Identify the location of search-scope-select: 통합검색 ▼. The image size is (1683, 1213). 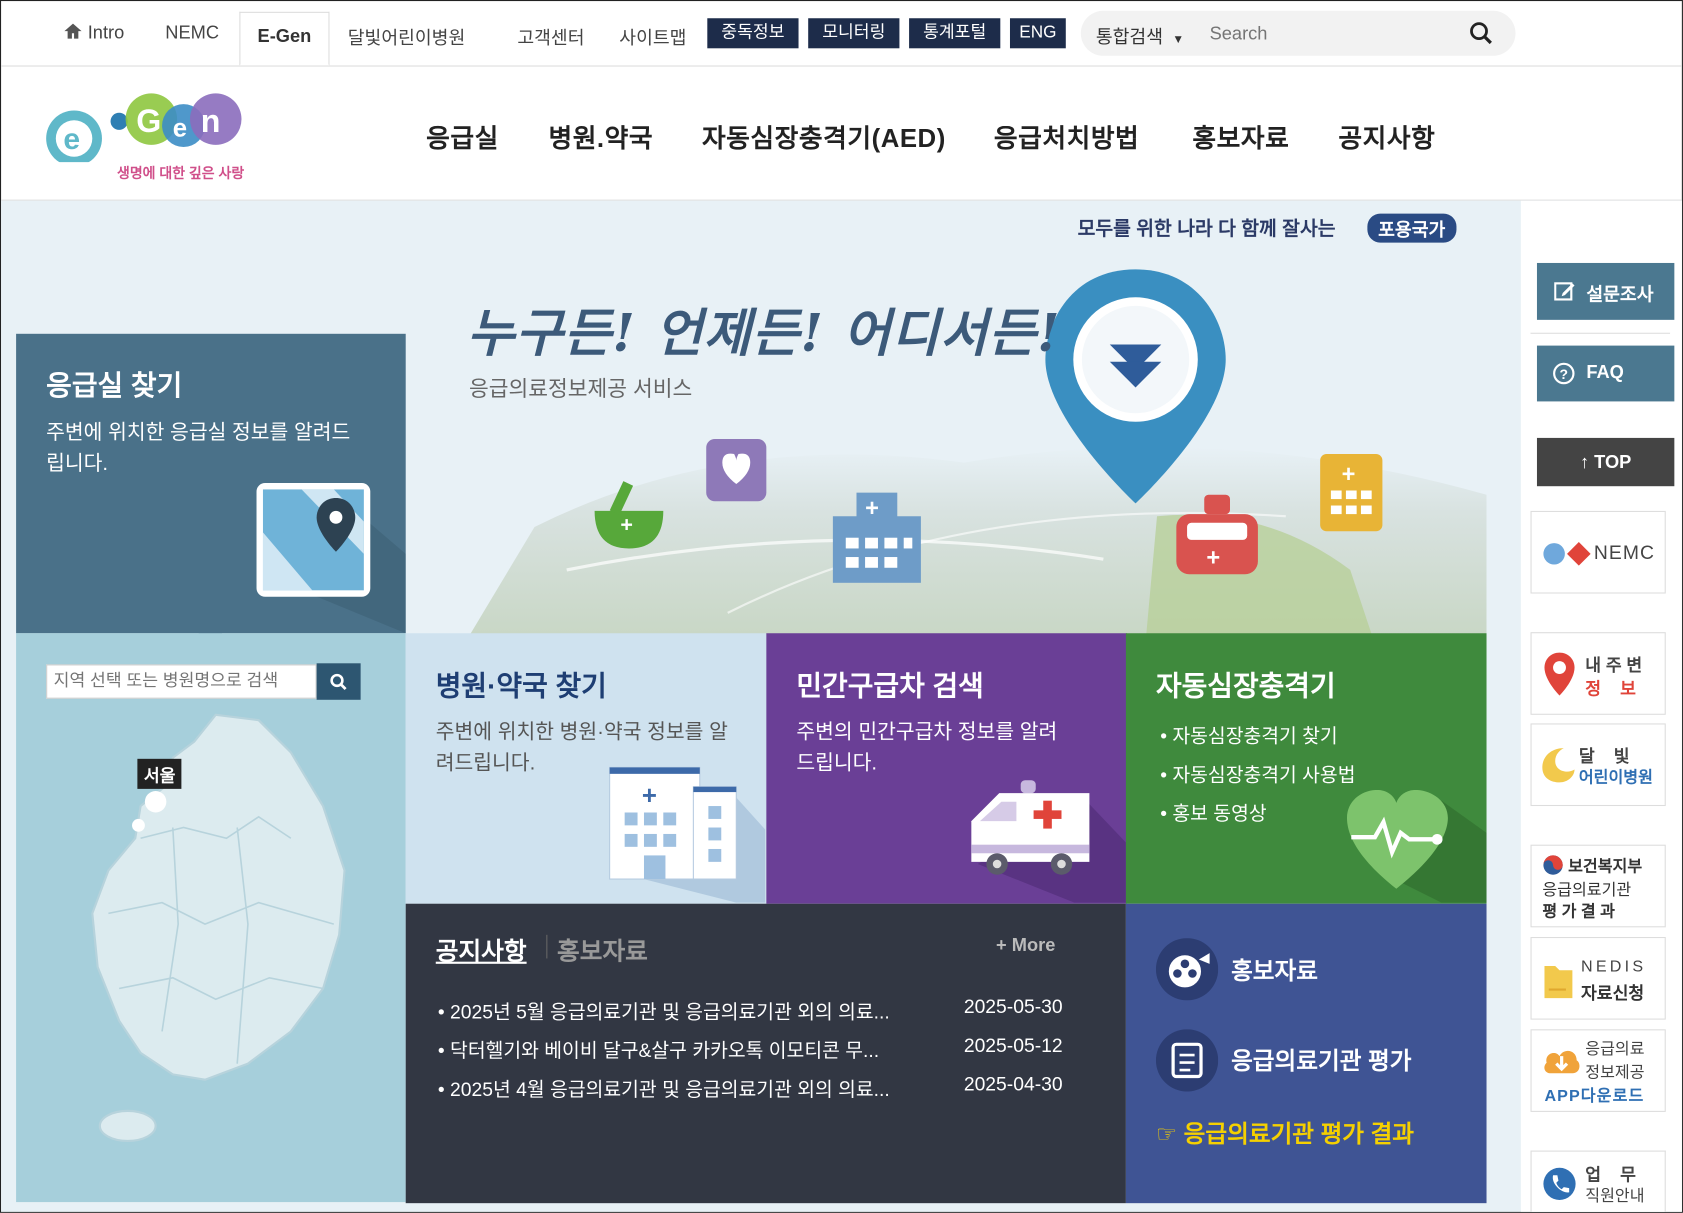
(1140, 34).